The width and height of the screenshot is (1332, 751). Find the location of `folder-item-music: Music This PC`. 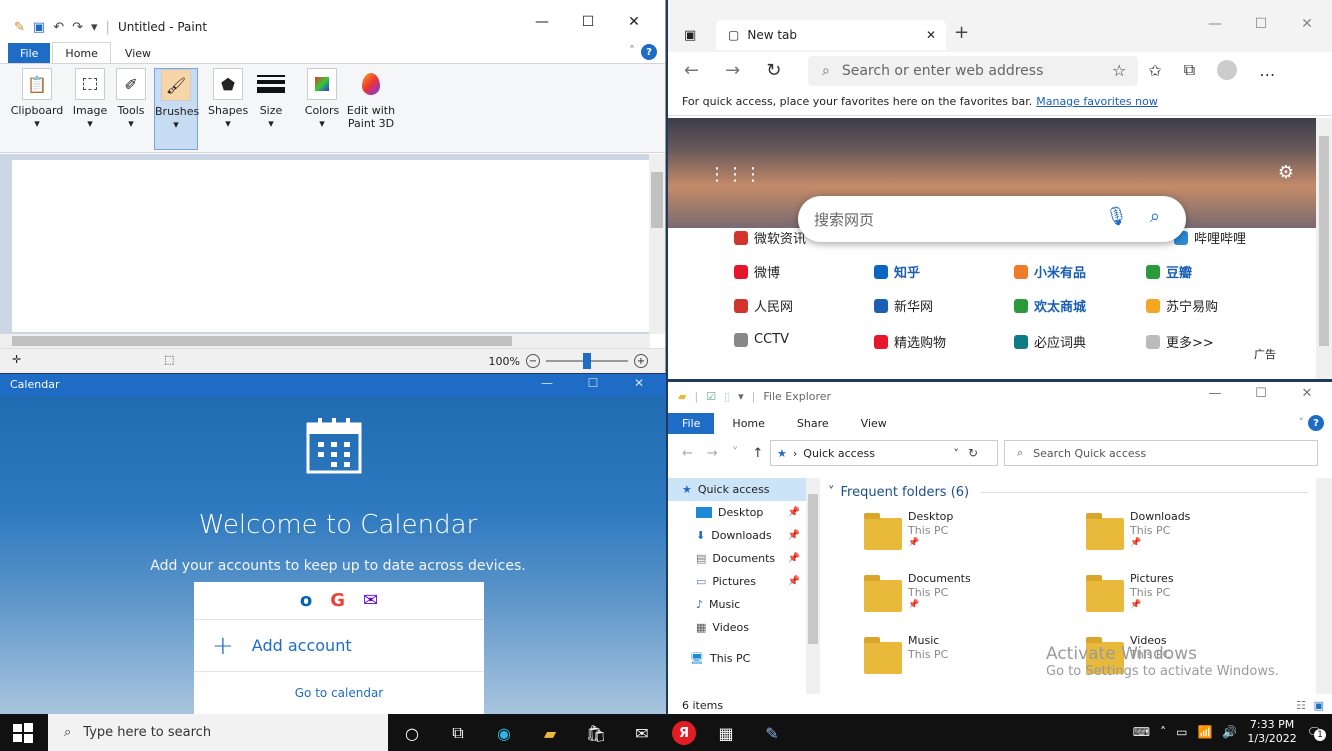

folder-item-music: Music This PC is located at coordinates (928, 656).